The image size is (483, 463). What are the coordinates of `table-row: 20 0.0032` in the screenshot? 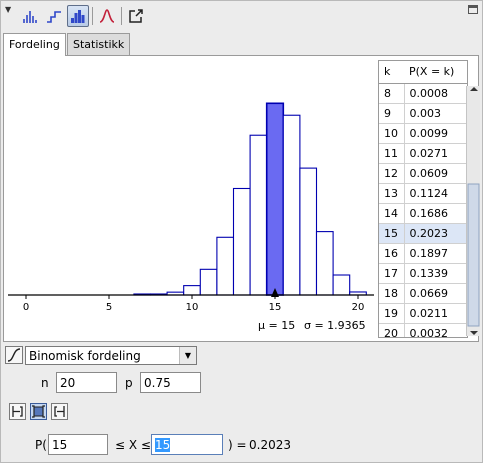 It's located at (423, 330).